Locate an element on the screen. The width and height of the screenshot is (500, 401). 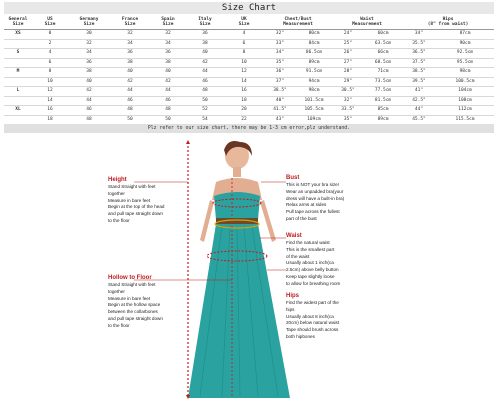
table-cell: 44" is located at coordinates (419, 110).